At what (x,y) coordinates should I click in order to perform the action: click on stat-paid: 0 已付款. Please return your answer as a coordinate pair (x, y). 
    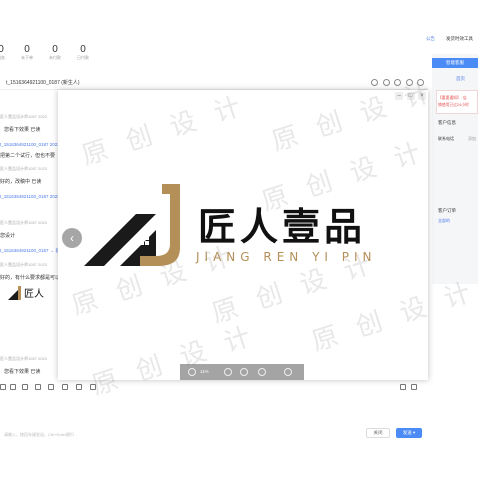
    Looking at the image, I should click on (83, 52).